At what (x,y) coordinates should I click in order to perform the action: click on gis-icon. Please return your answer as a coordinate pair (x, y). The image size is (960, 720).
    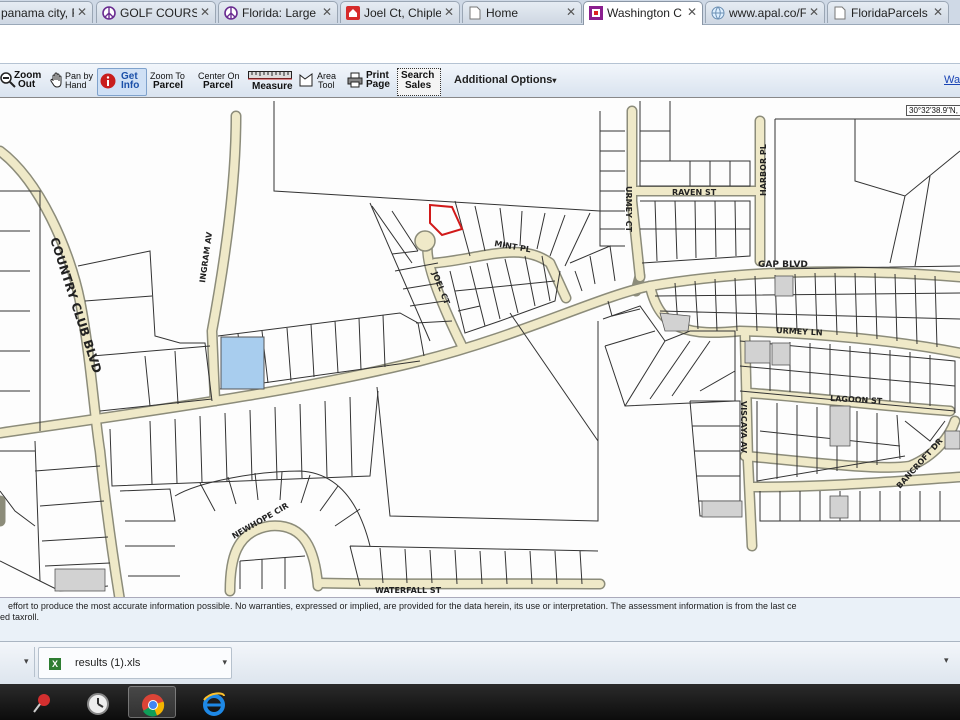
    Looking at the image, I should click on (596, 13).